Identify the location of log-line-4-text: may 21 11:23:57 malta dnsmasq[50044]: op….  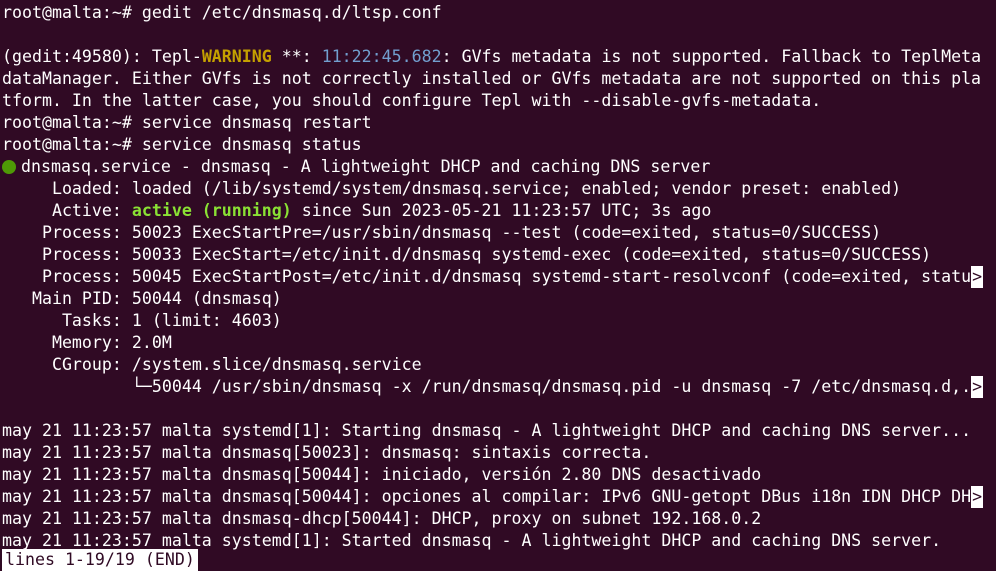
(487, 496).